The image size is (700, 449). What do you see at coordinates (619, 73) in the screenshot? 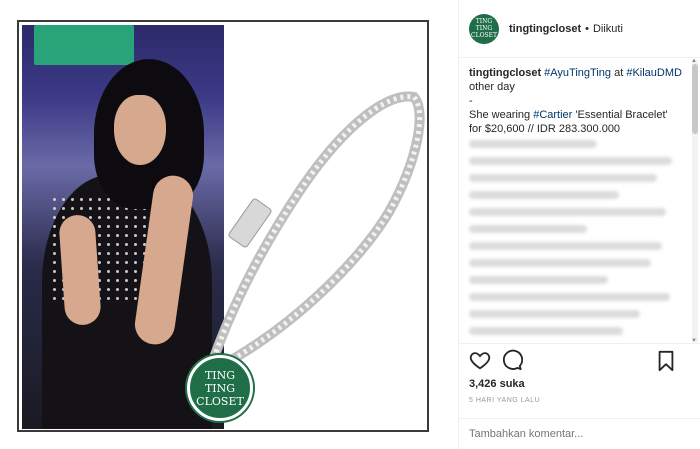
I see `caption-text: at` at bounding box center [619, 73].